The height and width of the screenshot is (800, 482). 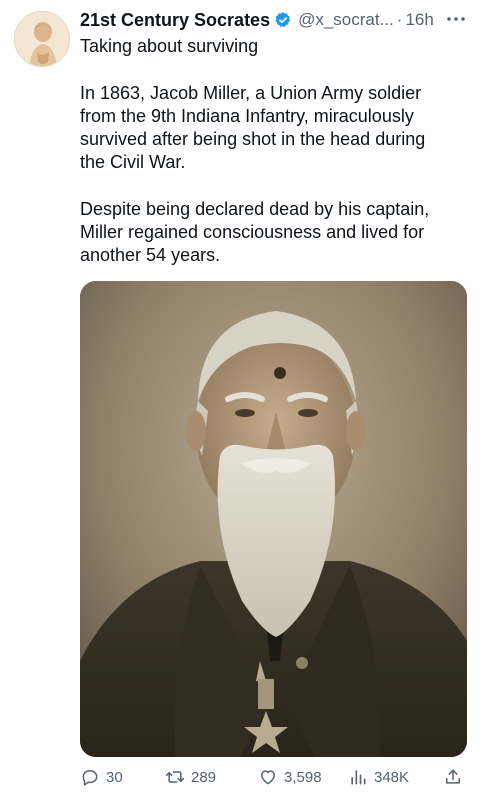 I want to click on action-bar: 30 289 3,598 348K, so click(x=277, y=777).